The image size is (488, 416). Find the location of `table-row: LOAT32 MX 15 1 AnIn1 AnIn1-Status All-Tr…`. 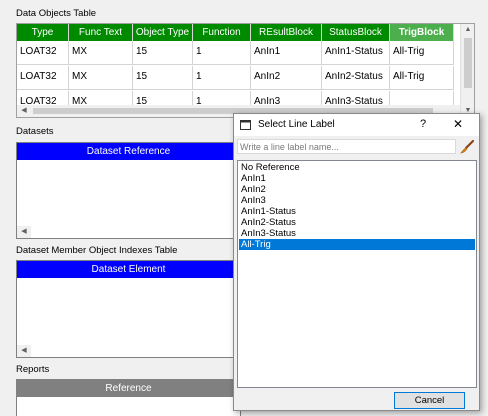

table-row: LOAT32 MX 15 1 AnIn1 AnIn1-Status All-Tr… is located at coordinates (235, 53).